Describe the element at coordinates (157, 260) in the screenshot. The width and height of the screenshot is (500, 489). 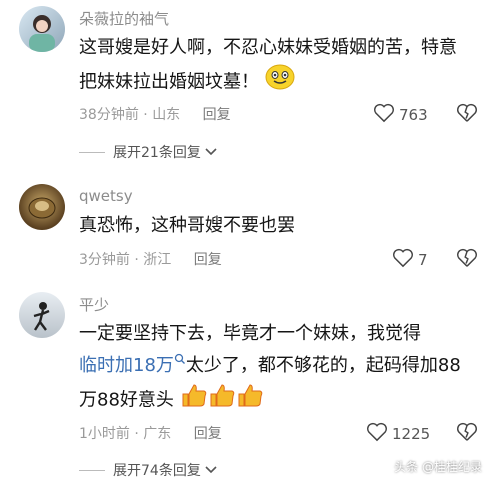
I see `location: 浙江` at that location.